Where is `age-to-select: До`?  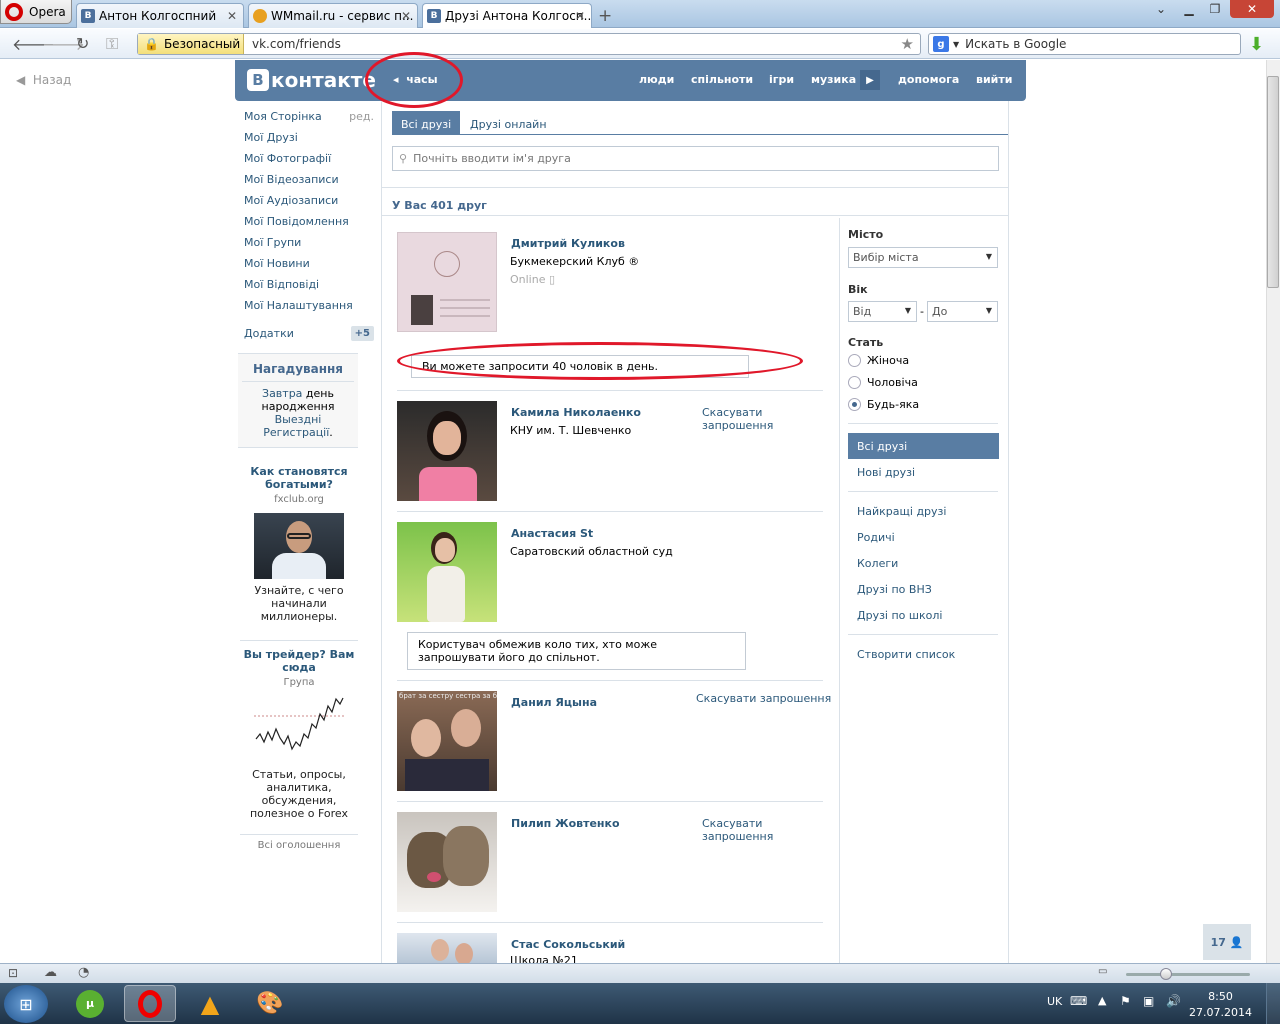 age-to-select: До is located at coordinates (962, 311).